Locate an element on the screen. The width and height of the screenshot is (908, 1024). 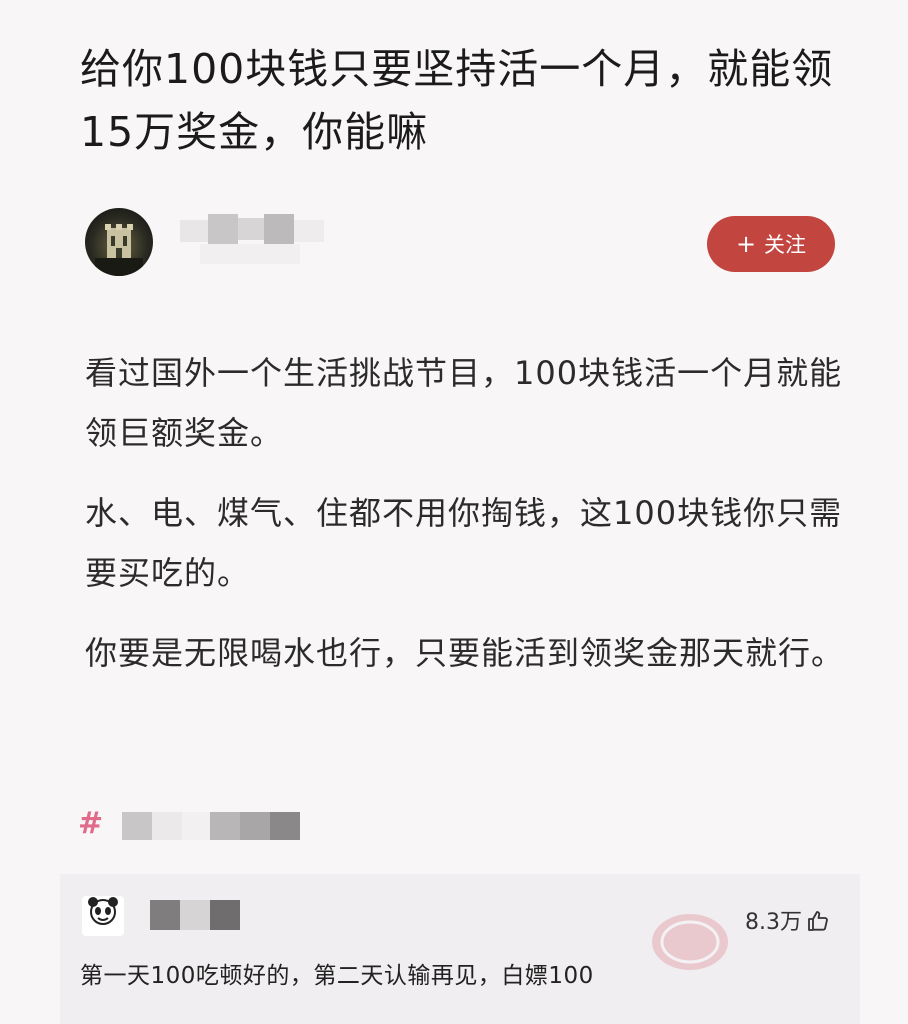
plus-icon: + is located at coordinates (746, 244).